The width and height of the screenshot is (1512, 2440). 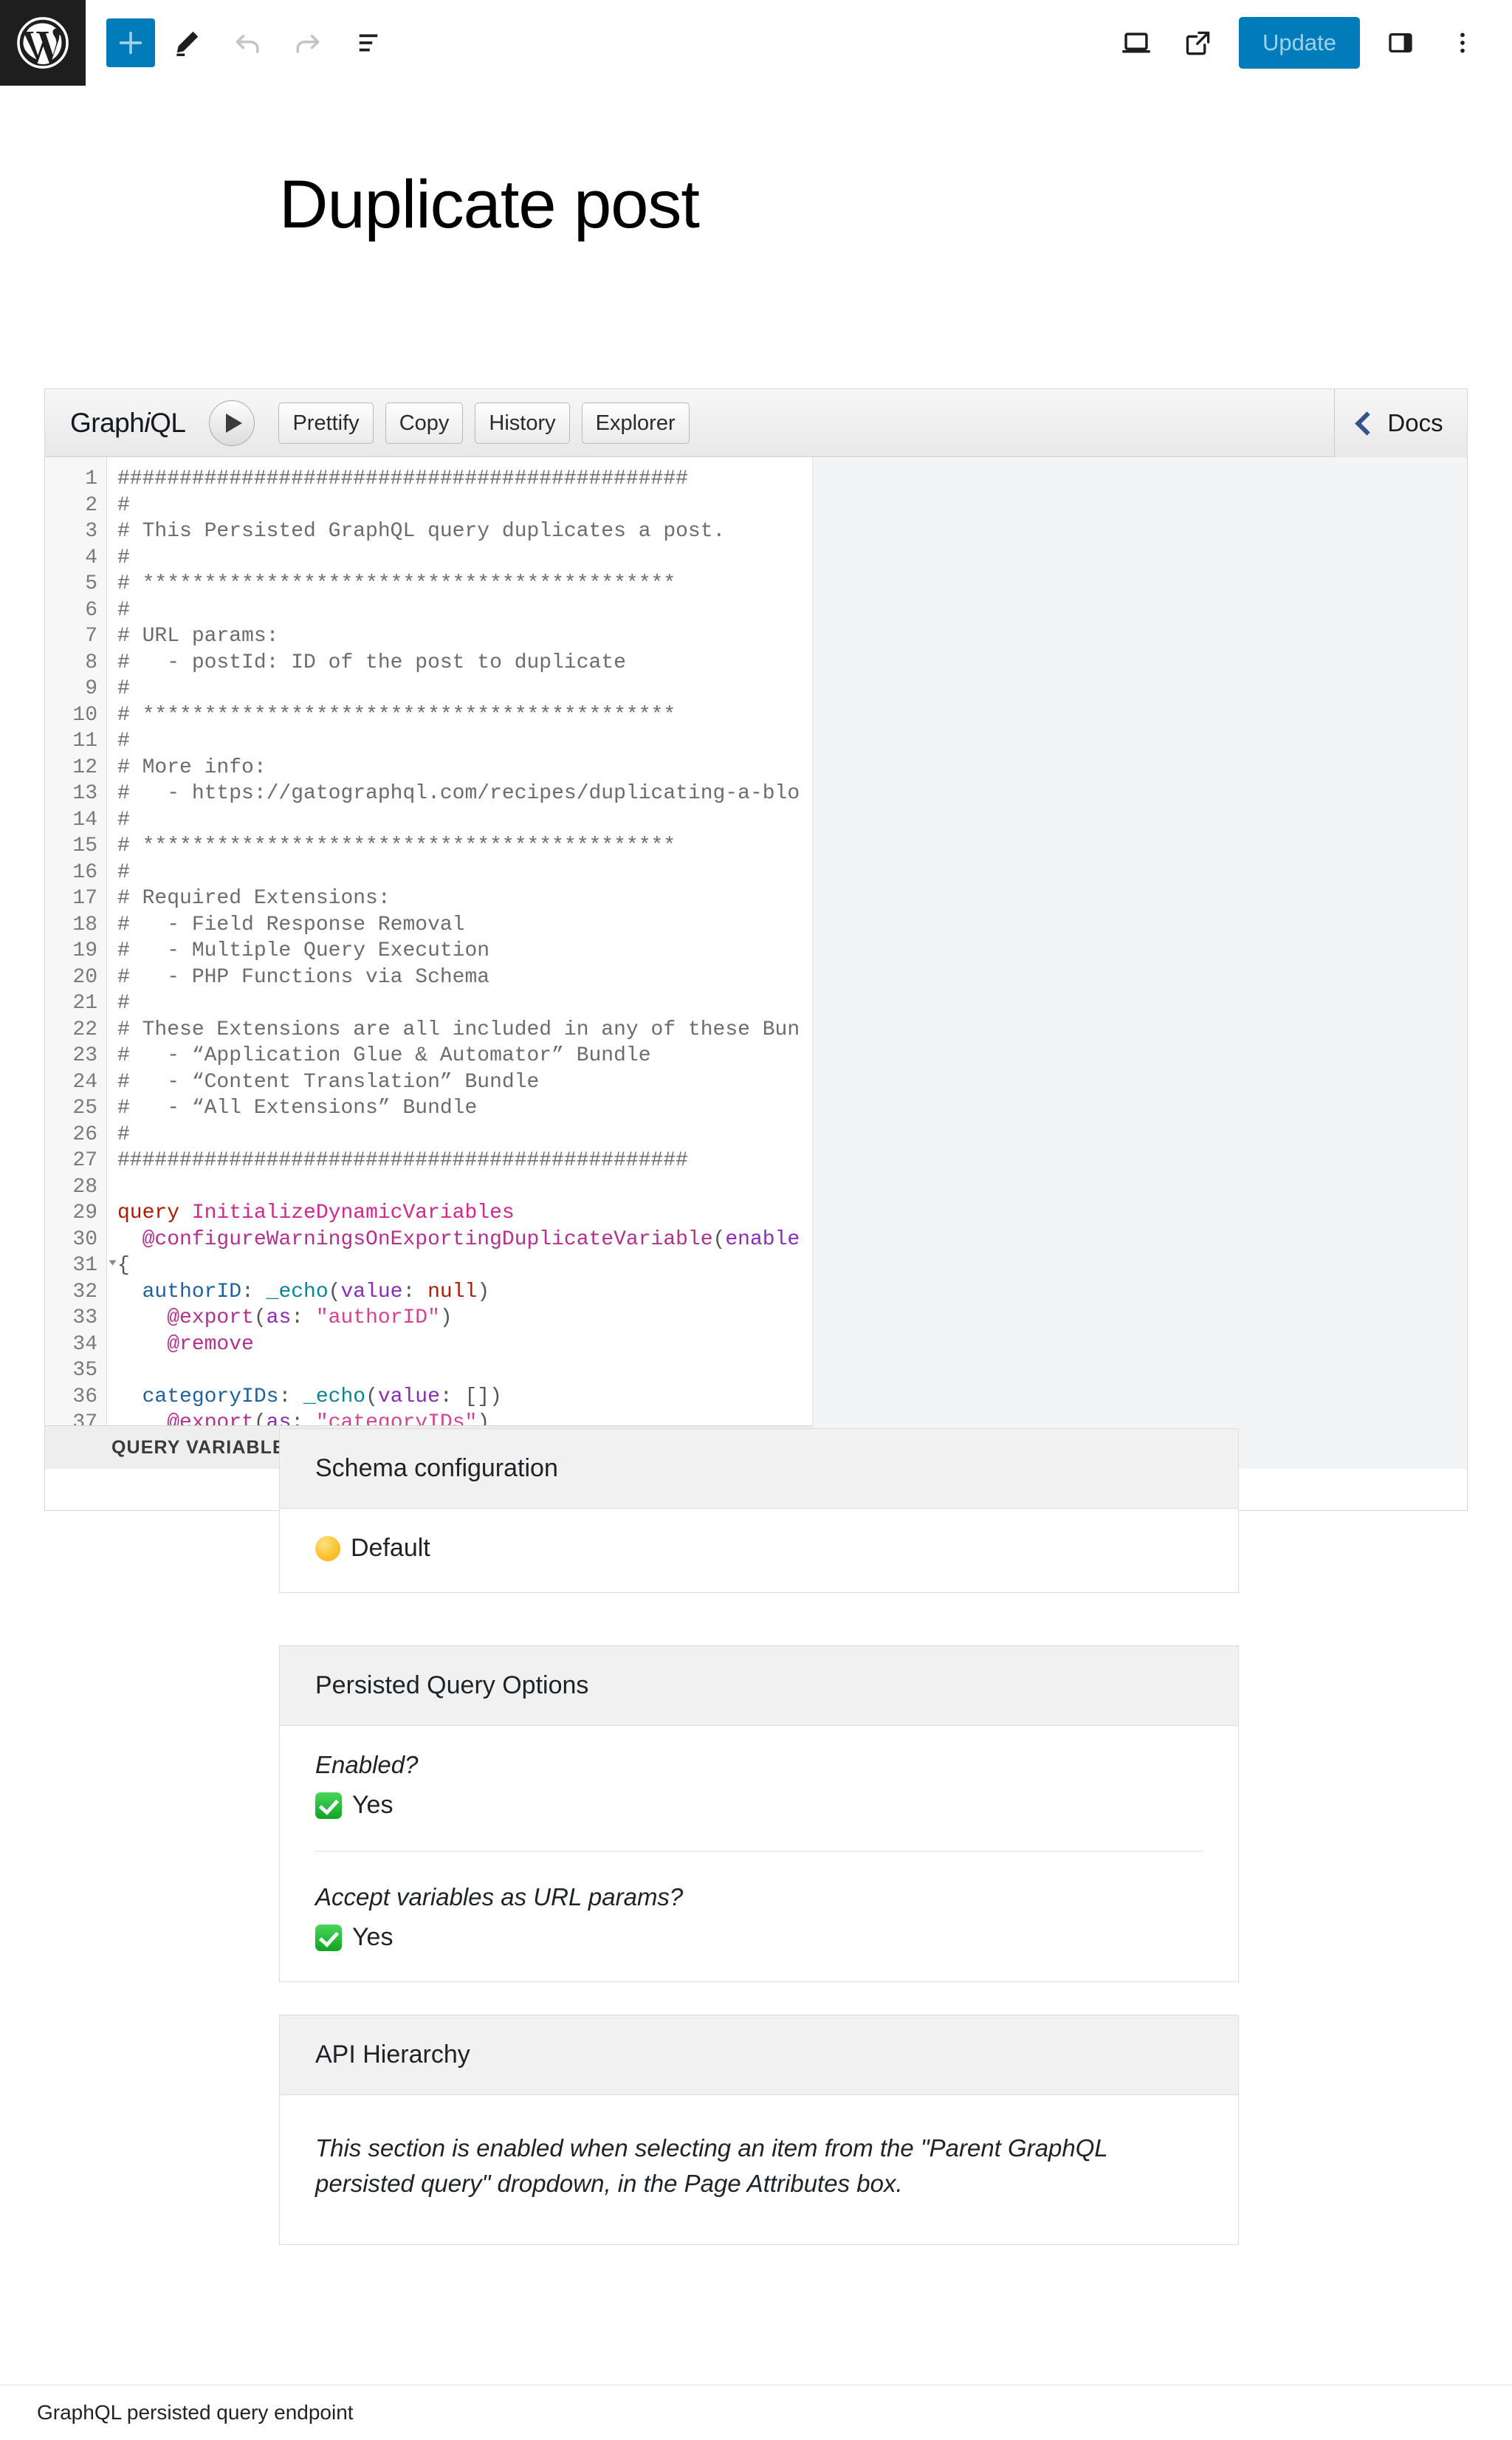 I want to click on graphiql-logo-suffix: QL, so click(x=168, y=422).